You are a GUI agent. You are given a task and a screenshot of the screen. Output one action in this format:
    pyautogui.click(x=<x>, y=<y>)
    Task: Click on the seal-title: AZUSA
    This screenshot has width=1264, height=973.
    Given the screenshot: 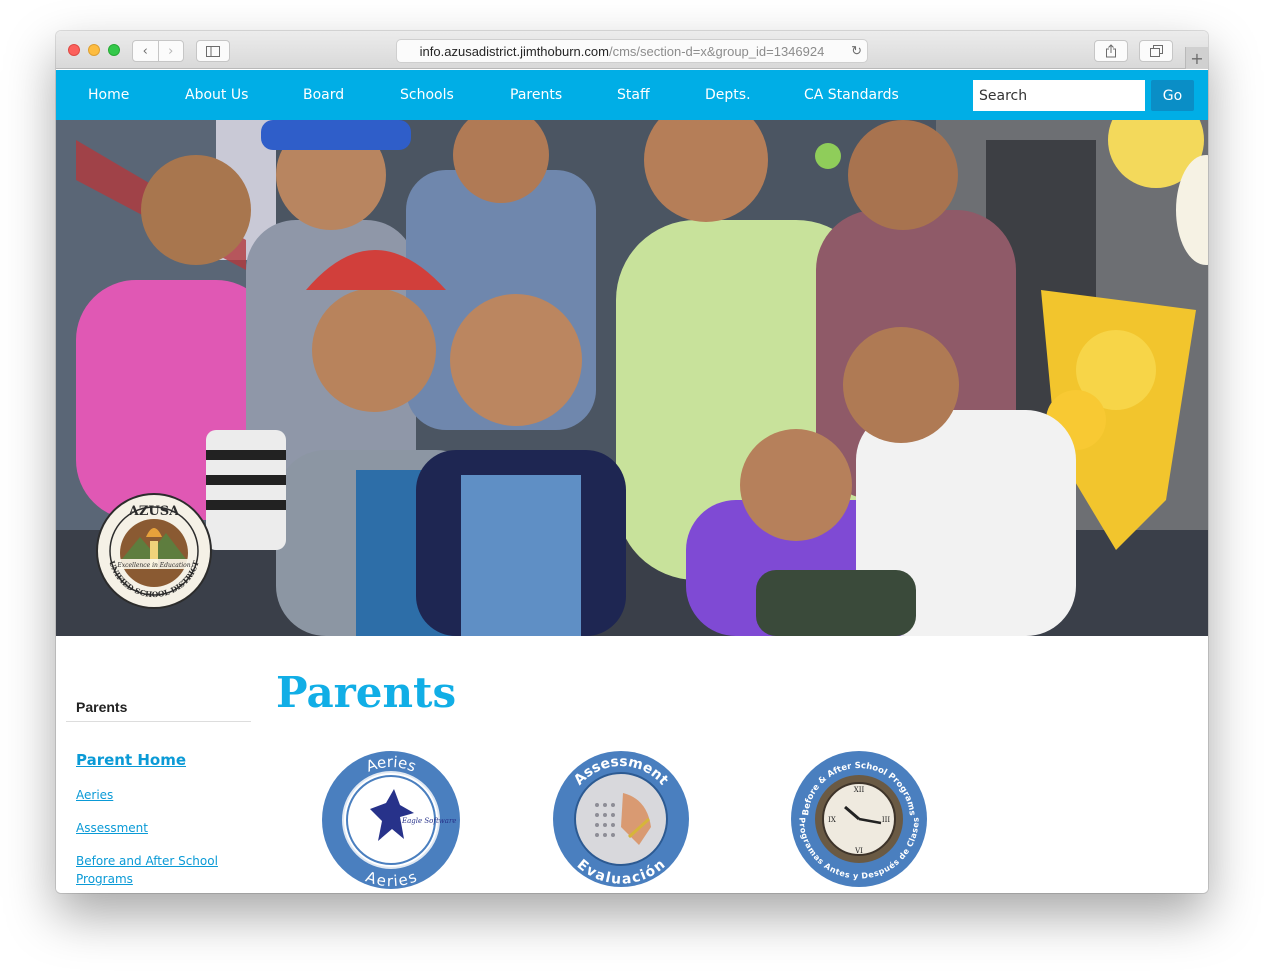 What is the action you would take?
    pyautogui.click(x=154, y=511)
    